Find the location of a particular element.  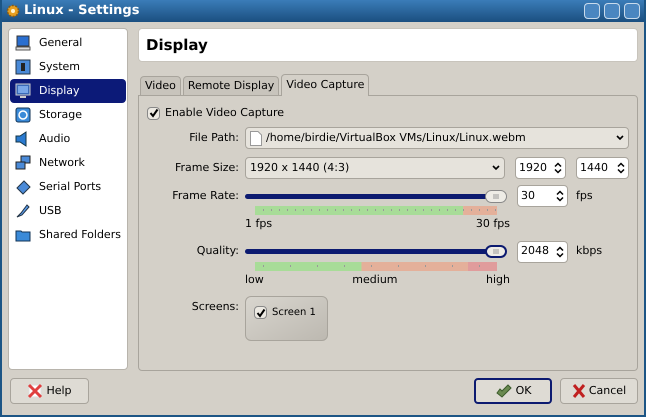

dropdown: 1920 x 1440 (4:3) is located at coordinates (375, 168).